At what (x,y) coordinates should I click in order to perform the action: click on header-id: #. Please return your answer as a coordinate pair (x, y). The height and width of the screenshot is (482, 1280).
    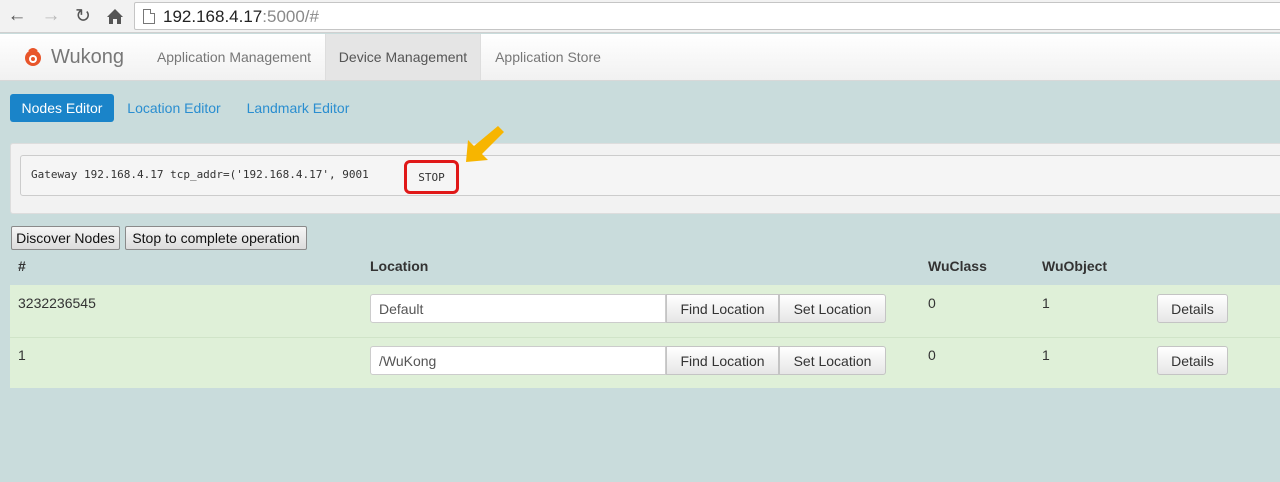
    Looking at the image, I should click on (22, 266).